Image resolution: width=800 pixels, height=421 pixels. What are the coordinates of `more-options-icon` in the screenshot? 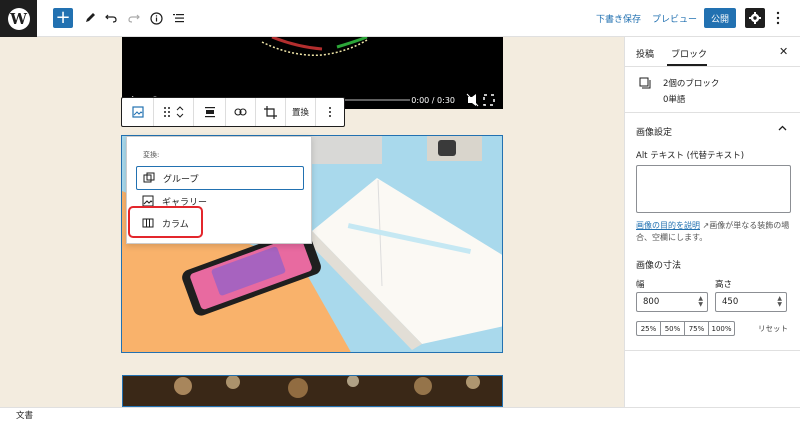 It's located at (778, 18).